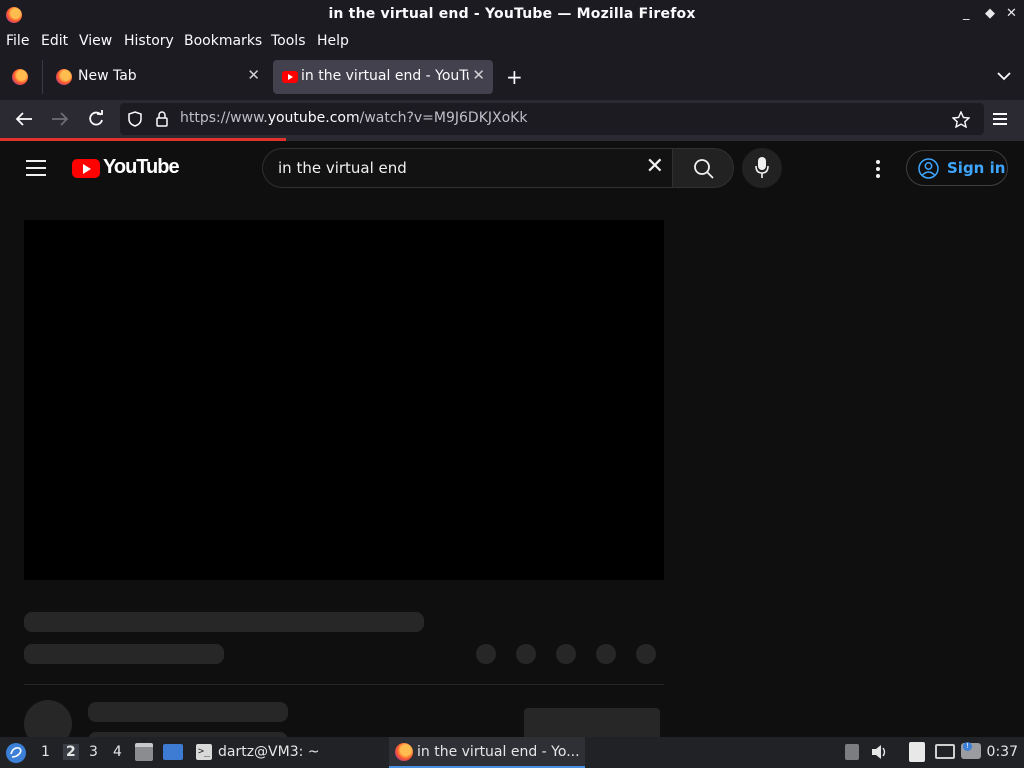  I want to click on new-tab-icon: +, so click(514, 77).